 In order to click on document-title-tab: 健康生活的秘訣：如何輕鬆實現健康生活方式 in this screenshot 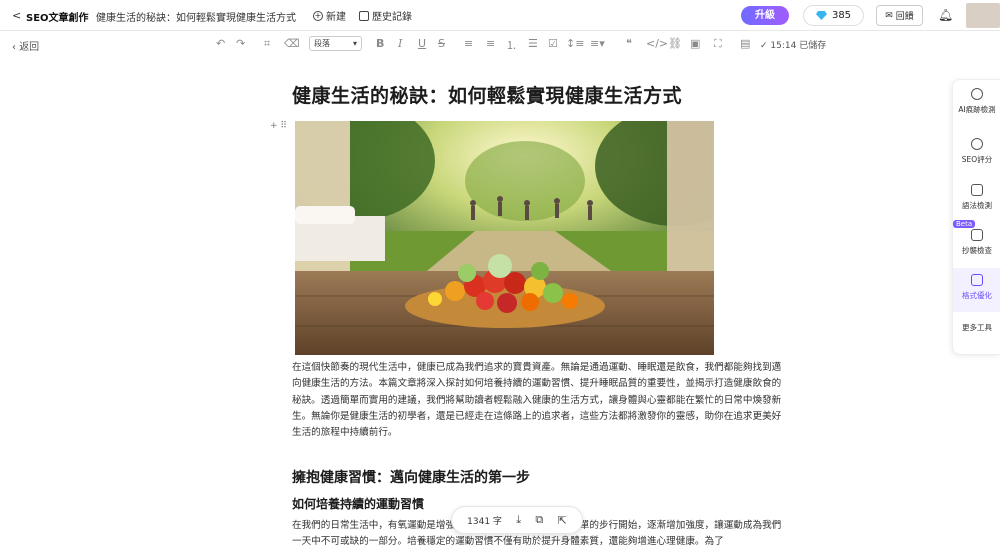, I will do `click(196, 18)`.